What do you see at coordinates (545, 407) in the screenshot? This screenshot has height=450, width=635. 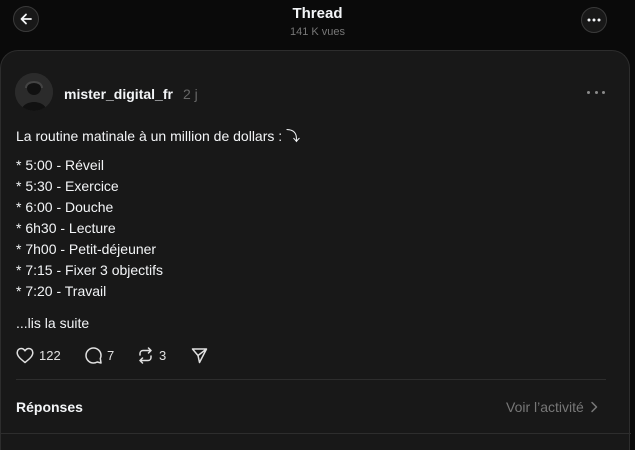 I see `view-activity-label: Voir l’activité` at bounding box center [545, 407].